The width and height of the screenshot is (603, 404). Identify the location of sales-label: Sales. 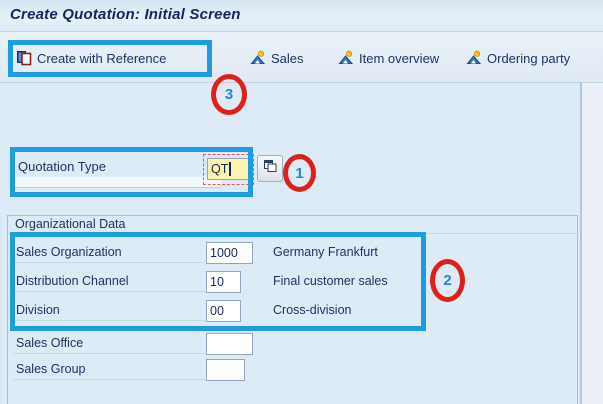
(287, 58).